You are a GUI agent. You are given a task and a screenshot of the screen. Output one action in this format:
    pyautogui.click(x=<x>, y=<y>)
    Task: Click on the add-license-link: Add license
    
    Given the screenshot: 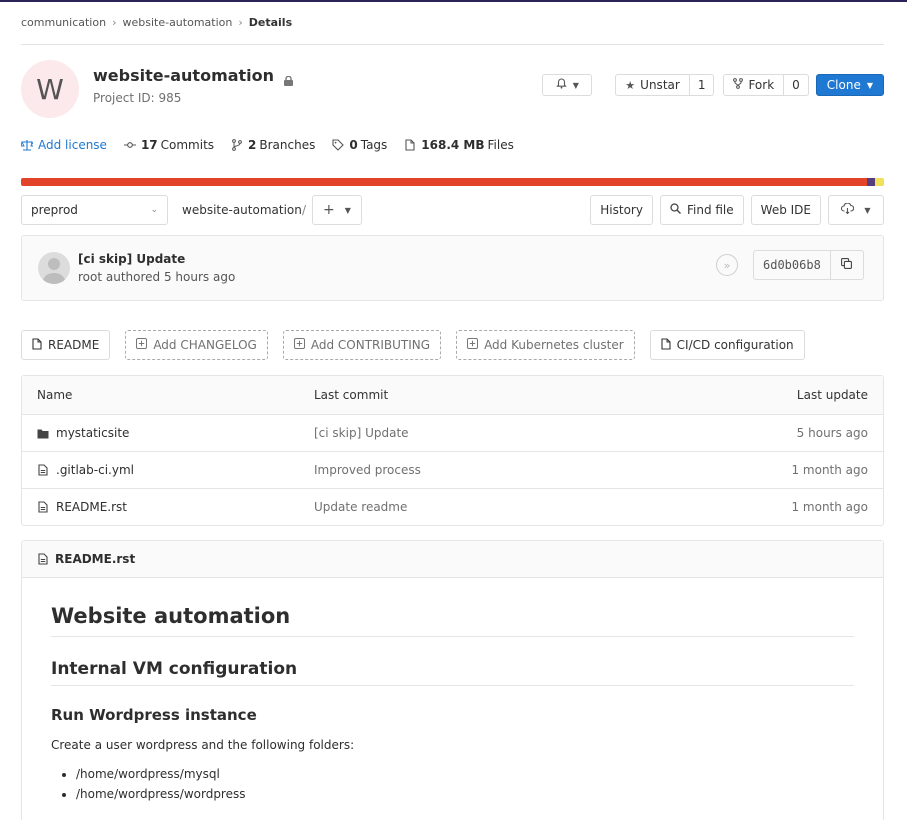 What is the action you would take?
    pyautogui.click(x=64, y=145)
    